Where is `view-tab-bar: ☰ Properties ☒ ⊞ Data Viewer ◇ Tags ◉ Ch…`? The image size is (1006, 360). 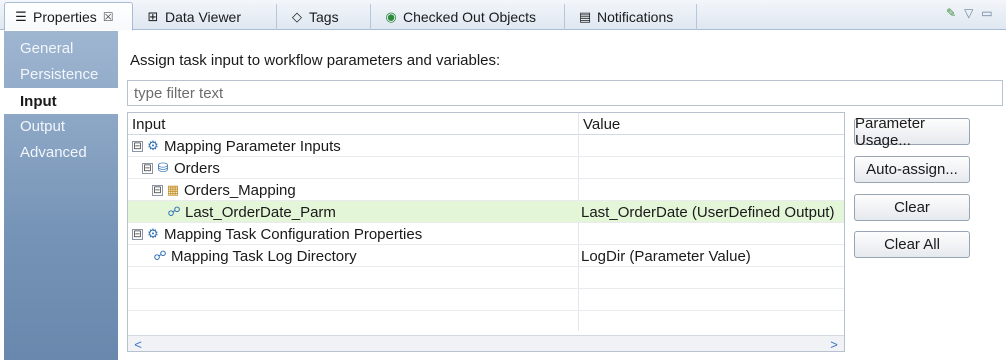
view-tab-bar: ☰ Properties ☒ ⊞ Data Viewer ◇ Tags ◉ Ch… is located at coordinates (503, 15).